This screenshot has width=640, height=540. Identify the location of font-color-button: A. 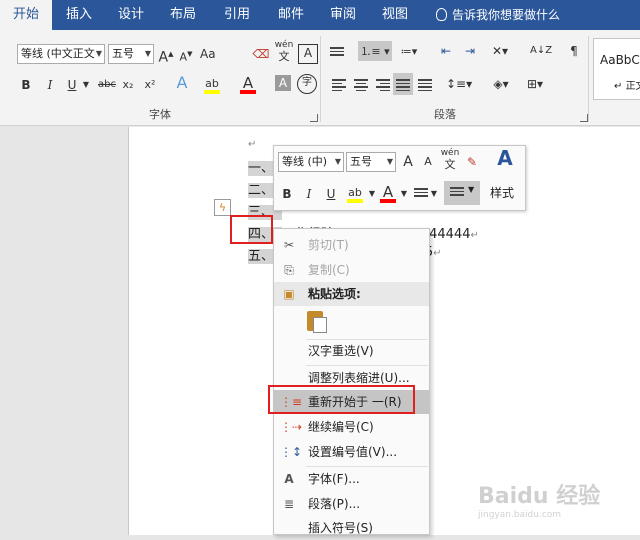
(248, 83).